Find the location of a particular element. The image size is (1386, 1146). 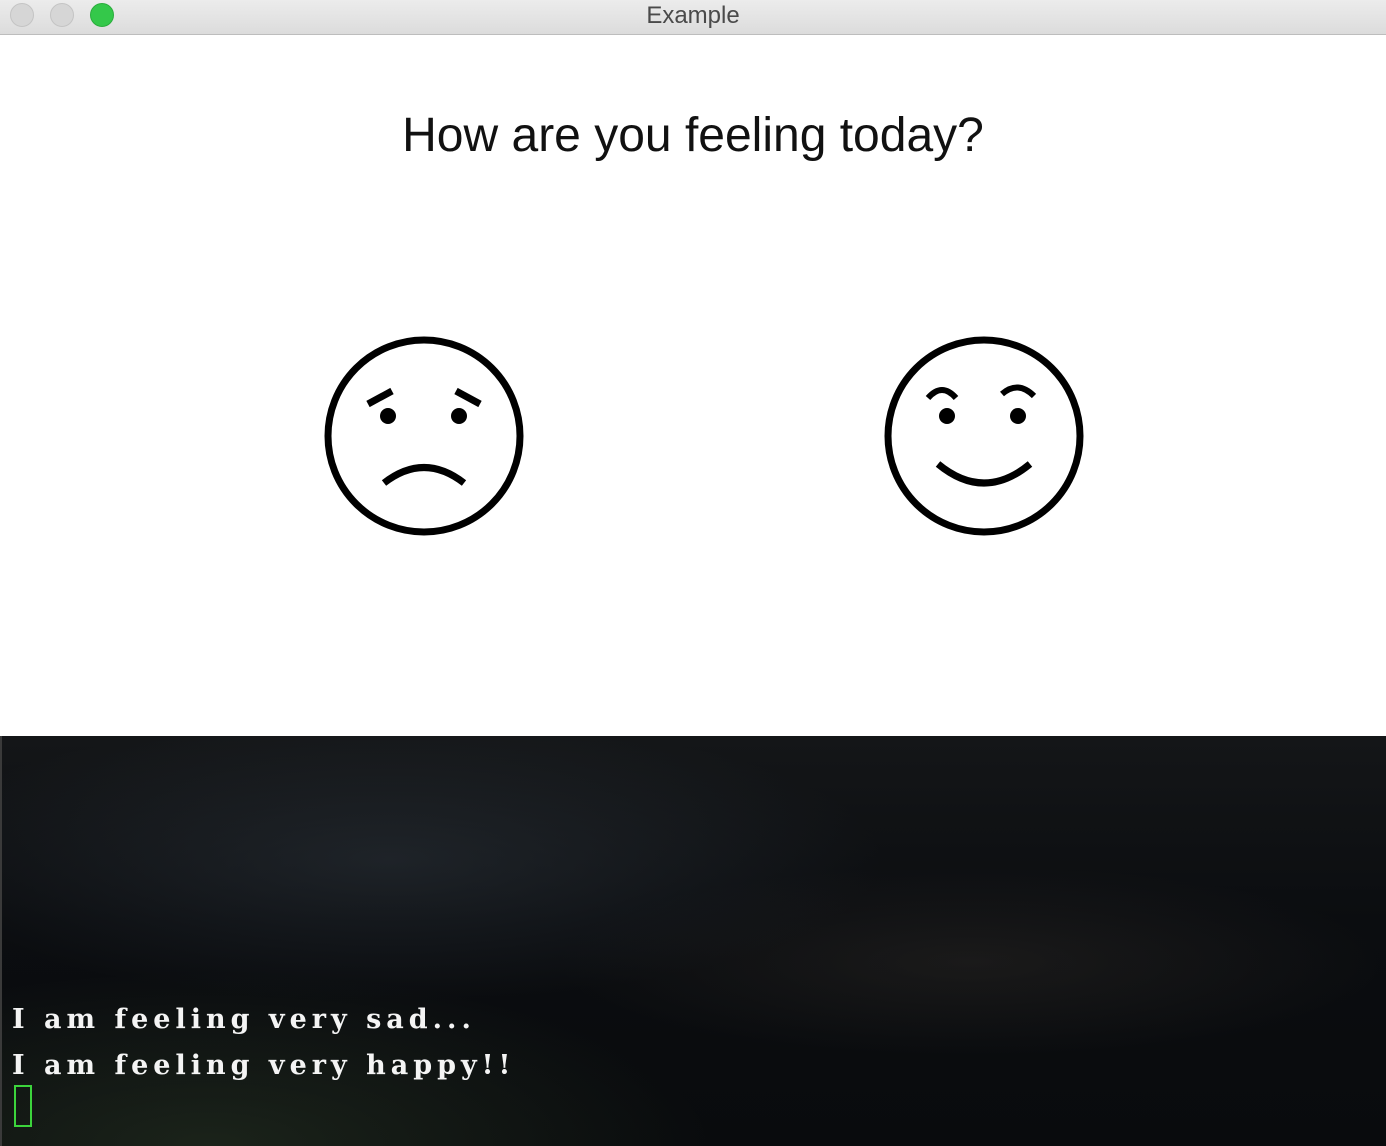

sad-face-icon is located at coordinates (424, 436).